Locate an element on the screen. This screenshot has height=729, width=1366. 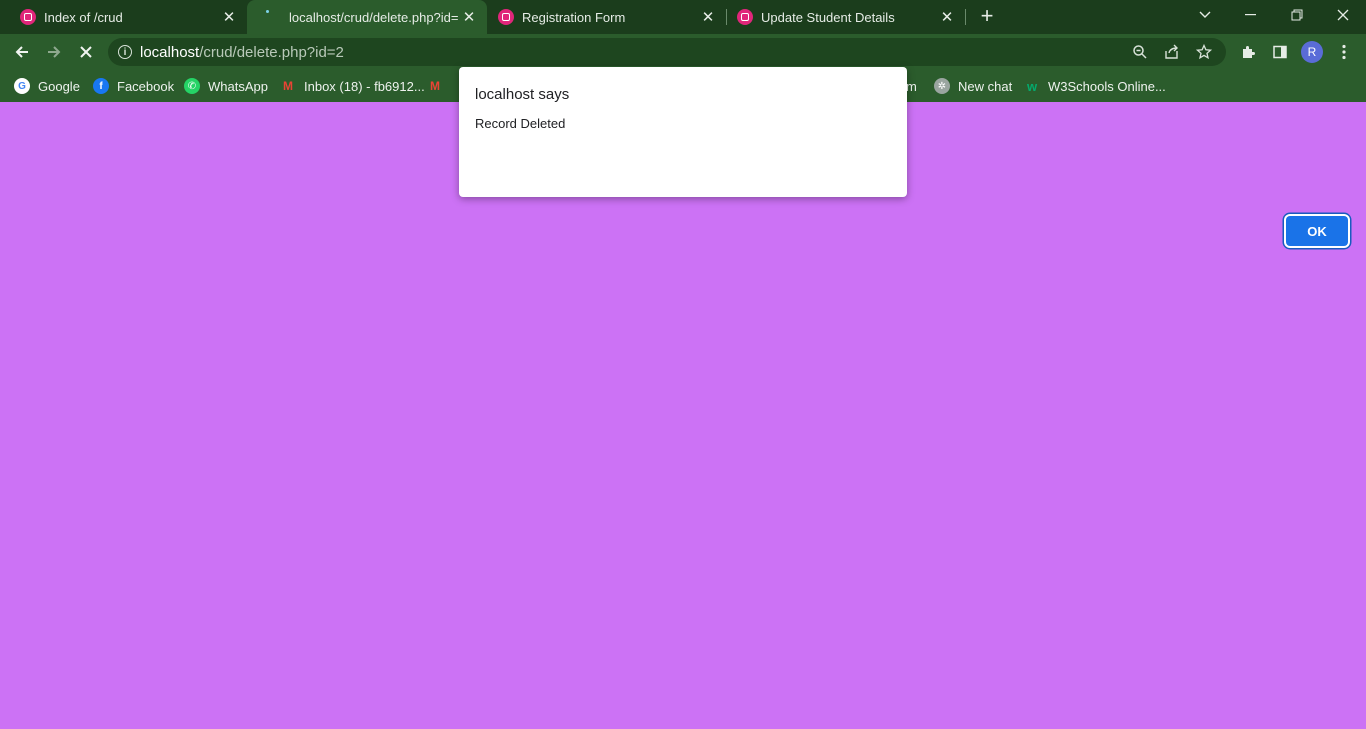
zoom-icon is located at coordinates (1140, 52).